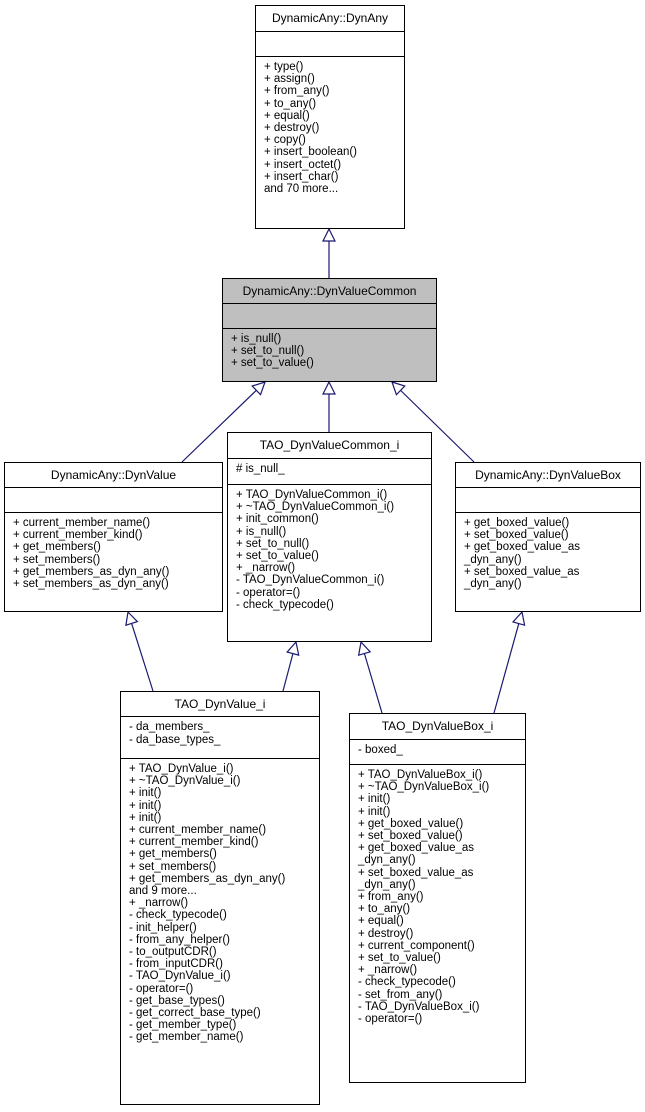  What do you see at coordinates (91, 584) in the screenshot?
I see `class-member: + set_members_as_dyn_any()` at bounding box center [91, 584].